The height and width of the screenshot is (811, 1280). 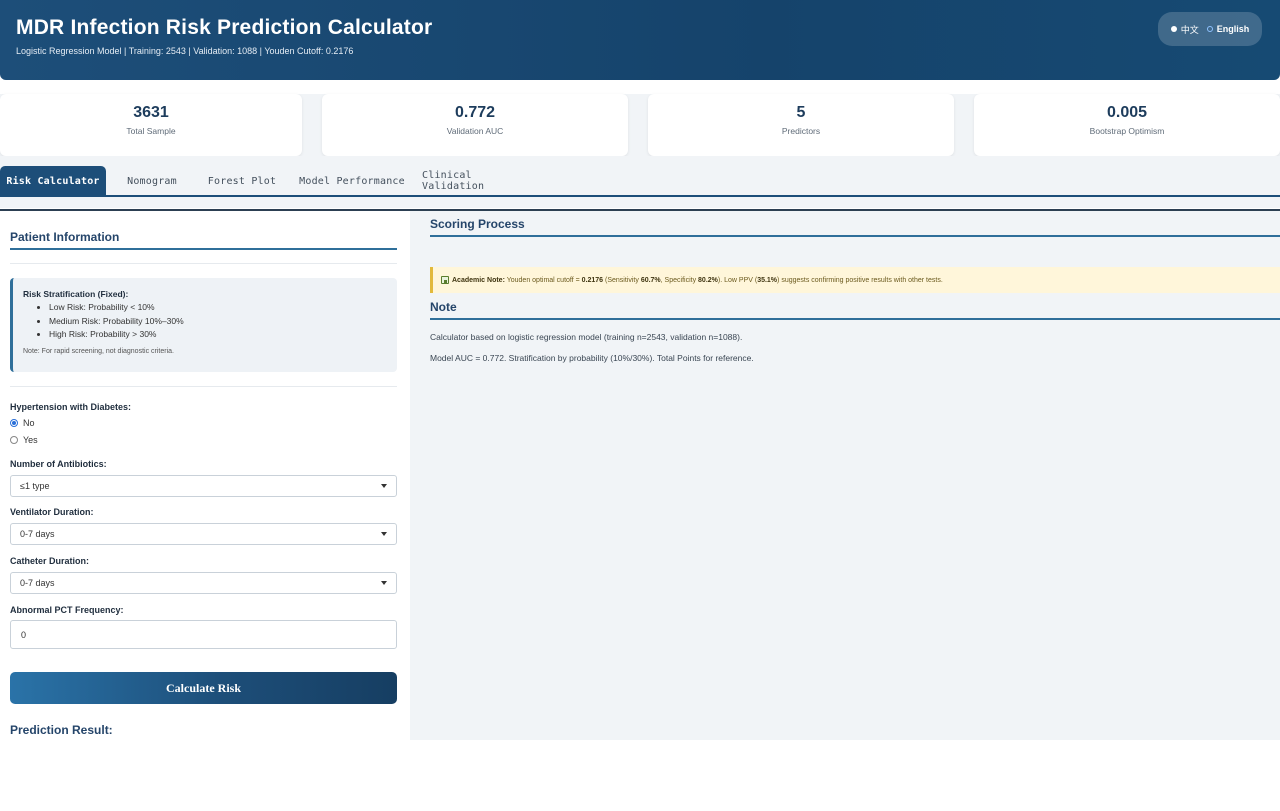 I want to click on stat-value: 0.772, so click(x=475, y=112).